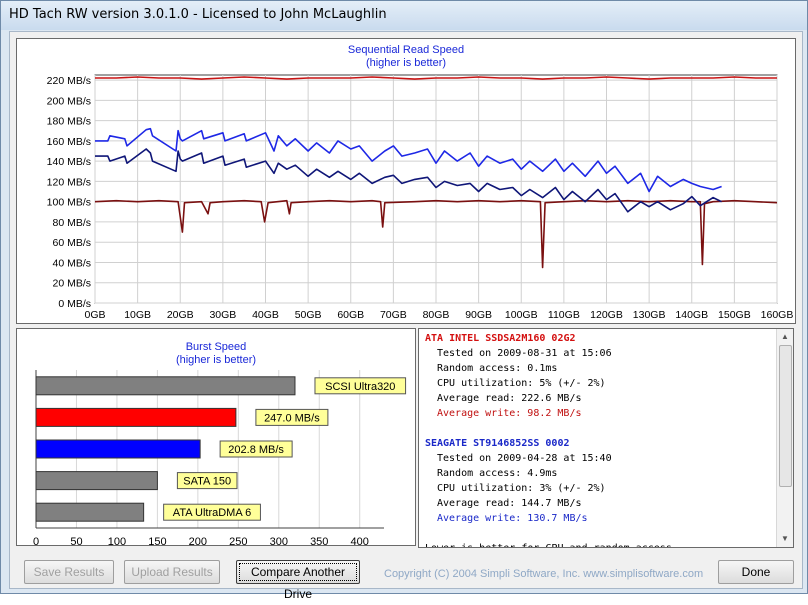 The height and width of the screenshot is (605, 808). I want to click on x-tick-label: 50GB, so click(308, 315).